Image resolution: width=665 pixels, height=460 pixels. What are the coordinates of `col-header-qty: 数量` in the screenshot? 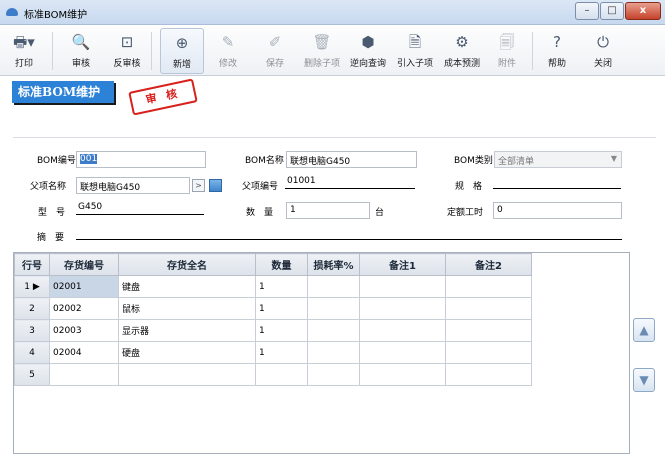 It's located at (281, 264).